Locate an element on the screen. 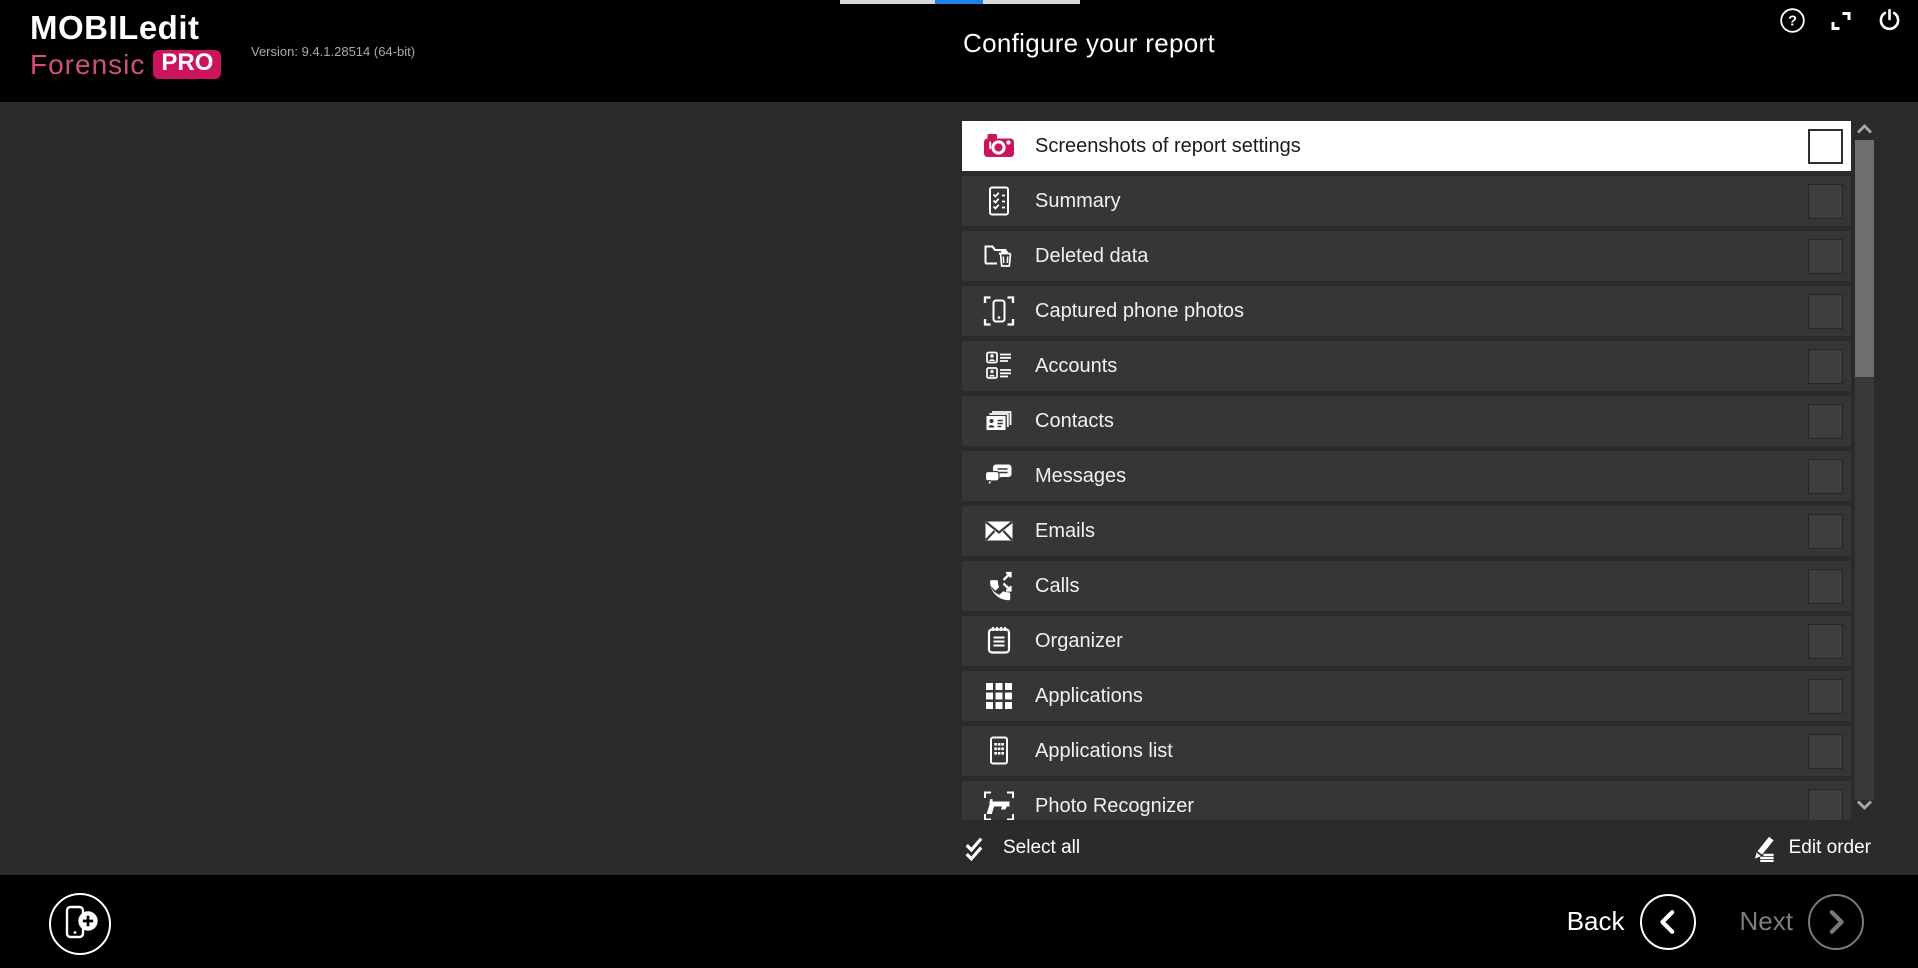  report-item-row: Photo Recognizer is located at coordinates (1406, 800).